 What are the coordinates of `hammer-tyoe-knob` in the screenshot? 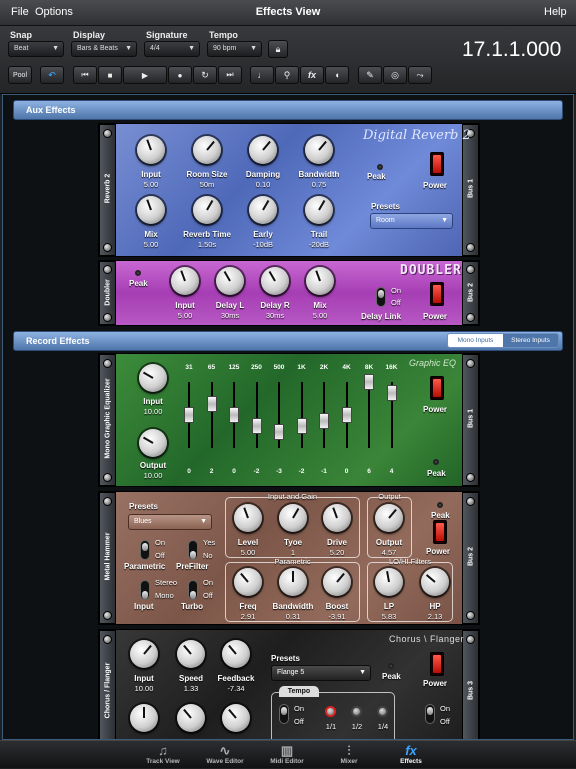 It's located at (293, 518).